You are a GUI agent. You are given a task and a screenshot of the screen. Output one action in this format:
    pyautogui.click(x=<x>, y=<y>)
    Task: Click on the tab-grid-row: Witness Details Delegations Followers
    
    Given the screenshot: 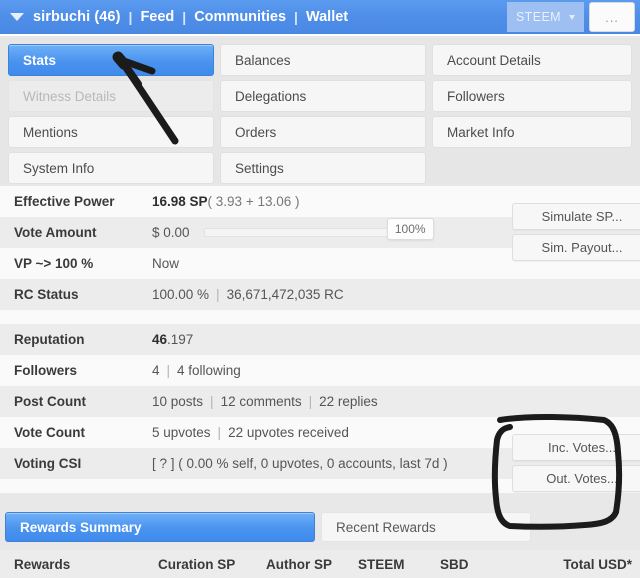 What is the action you would take?
    pyautogui.click(x=320, y=96)
    